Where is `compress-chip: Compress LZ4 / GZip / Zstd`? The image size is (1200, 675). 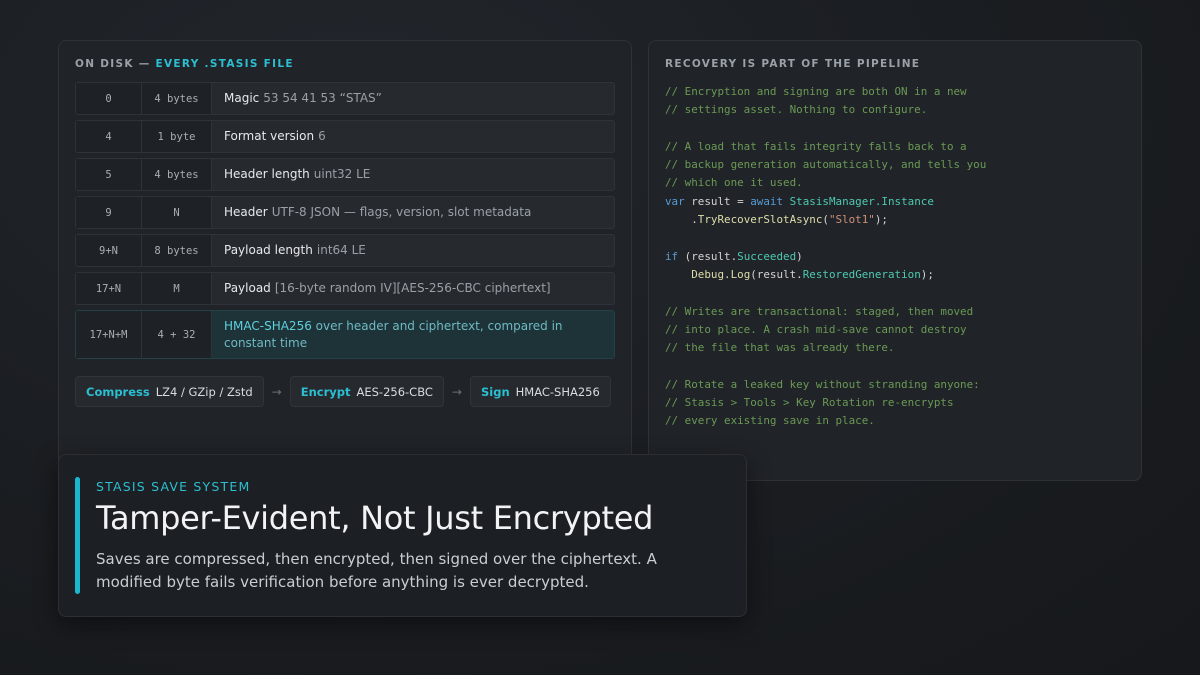 compress-chip: Compress LZ4 / GZip / Zstd is located at coordinates (169, 391).